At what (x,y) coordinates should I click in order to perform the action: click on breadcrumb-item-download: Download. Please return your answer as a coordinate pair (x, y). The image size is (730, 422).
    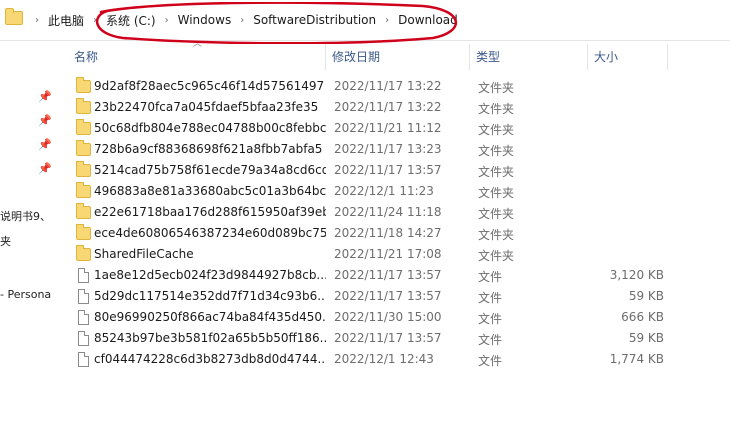
    Looking at the image, I should click on (428, 20).